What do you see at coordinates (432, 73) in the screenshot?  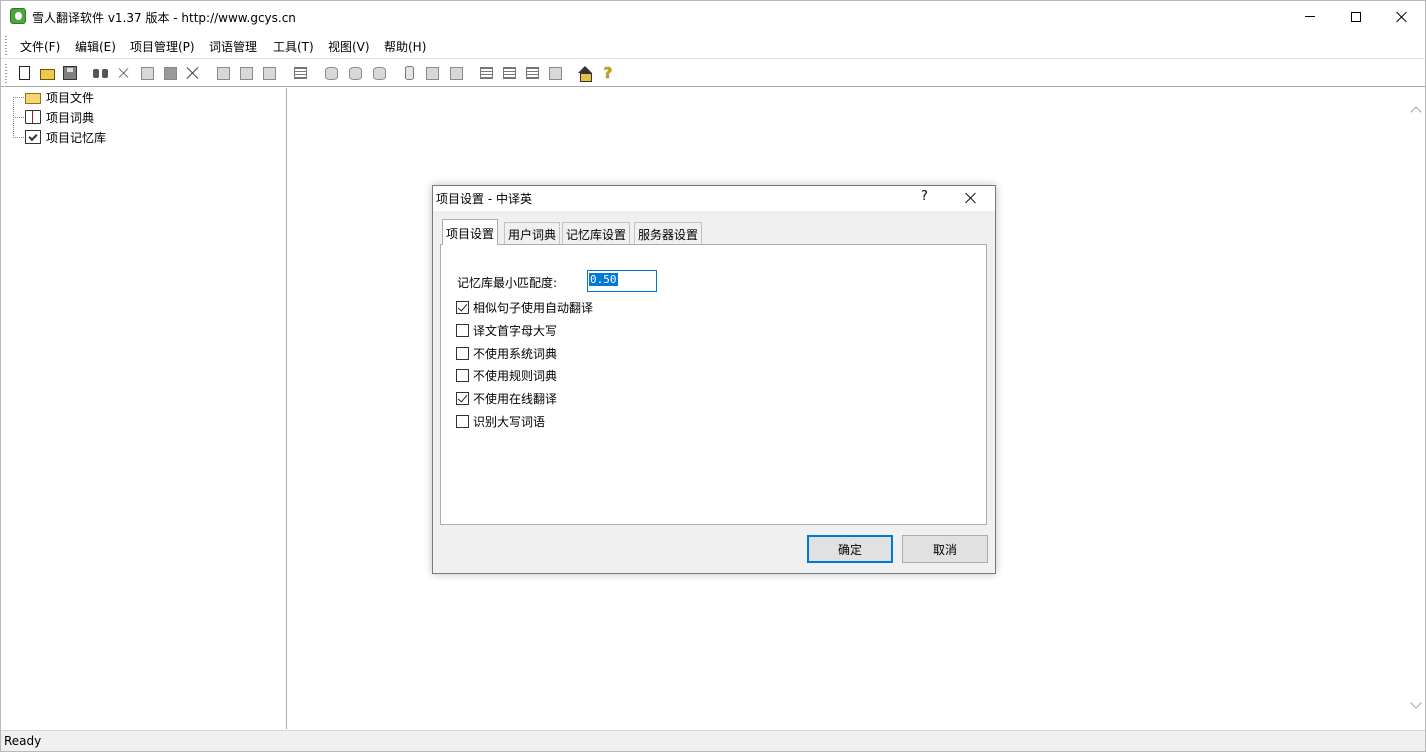 I see `import-button` at bounding box center [432, 73].